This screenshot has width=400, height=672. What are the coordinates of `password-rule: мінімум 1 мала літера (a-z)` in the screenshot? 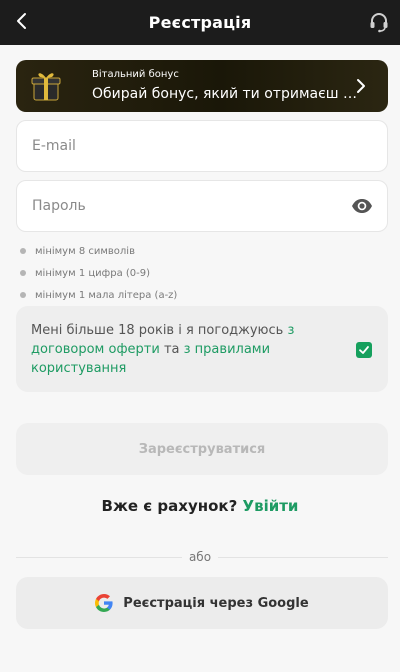 It's located at (97, 295).